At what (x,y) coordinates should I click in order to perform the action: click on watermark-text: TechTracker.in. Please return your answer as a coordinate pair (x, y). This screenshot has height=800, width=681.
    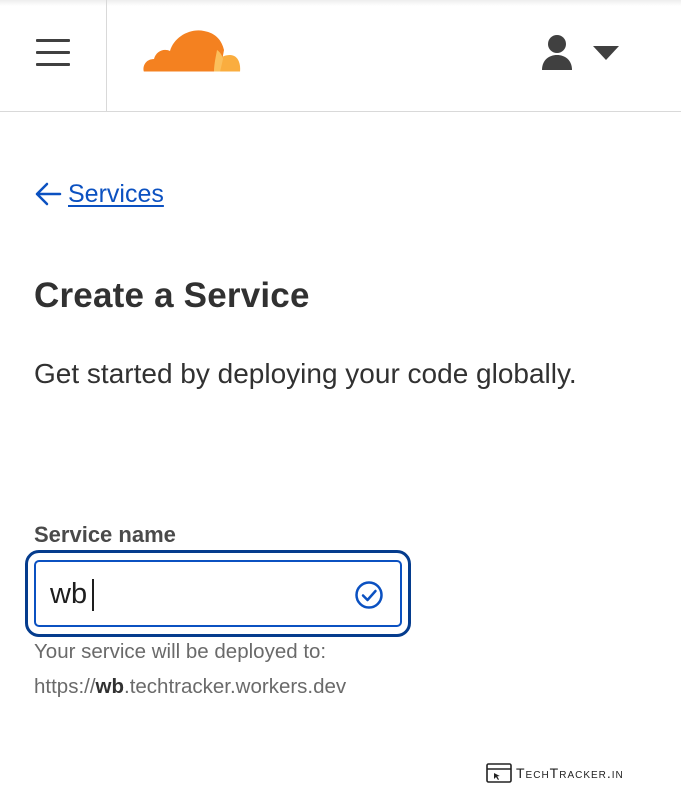
    Looking at the image, I should click on (570, 773).